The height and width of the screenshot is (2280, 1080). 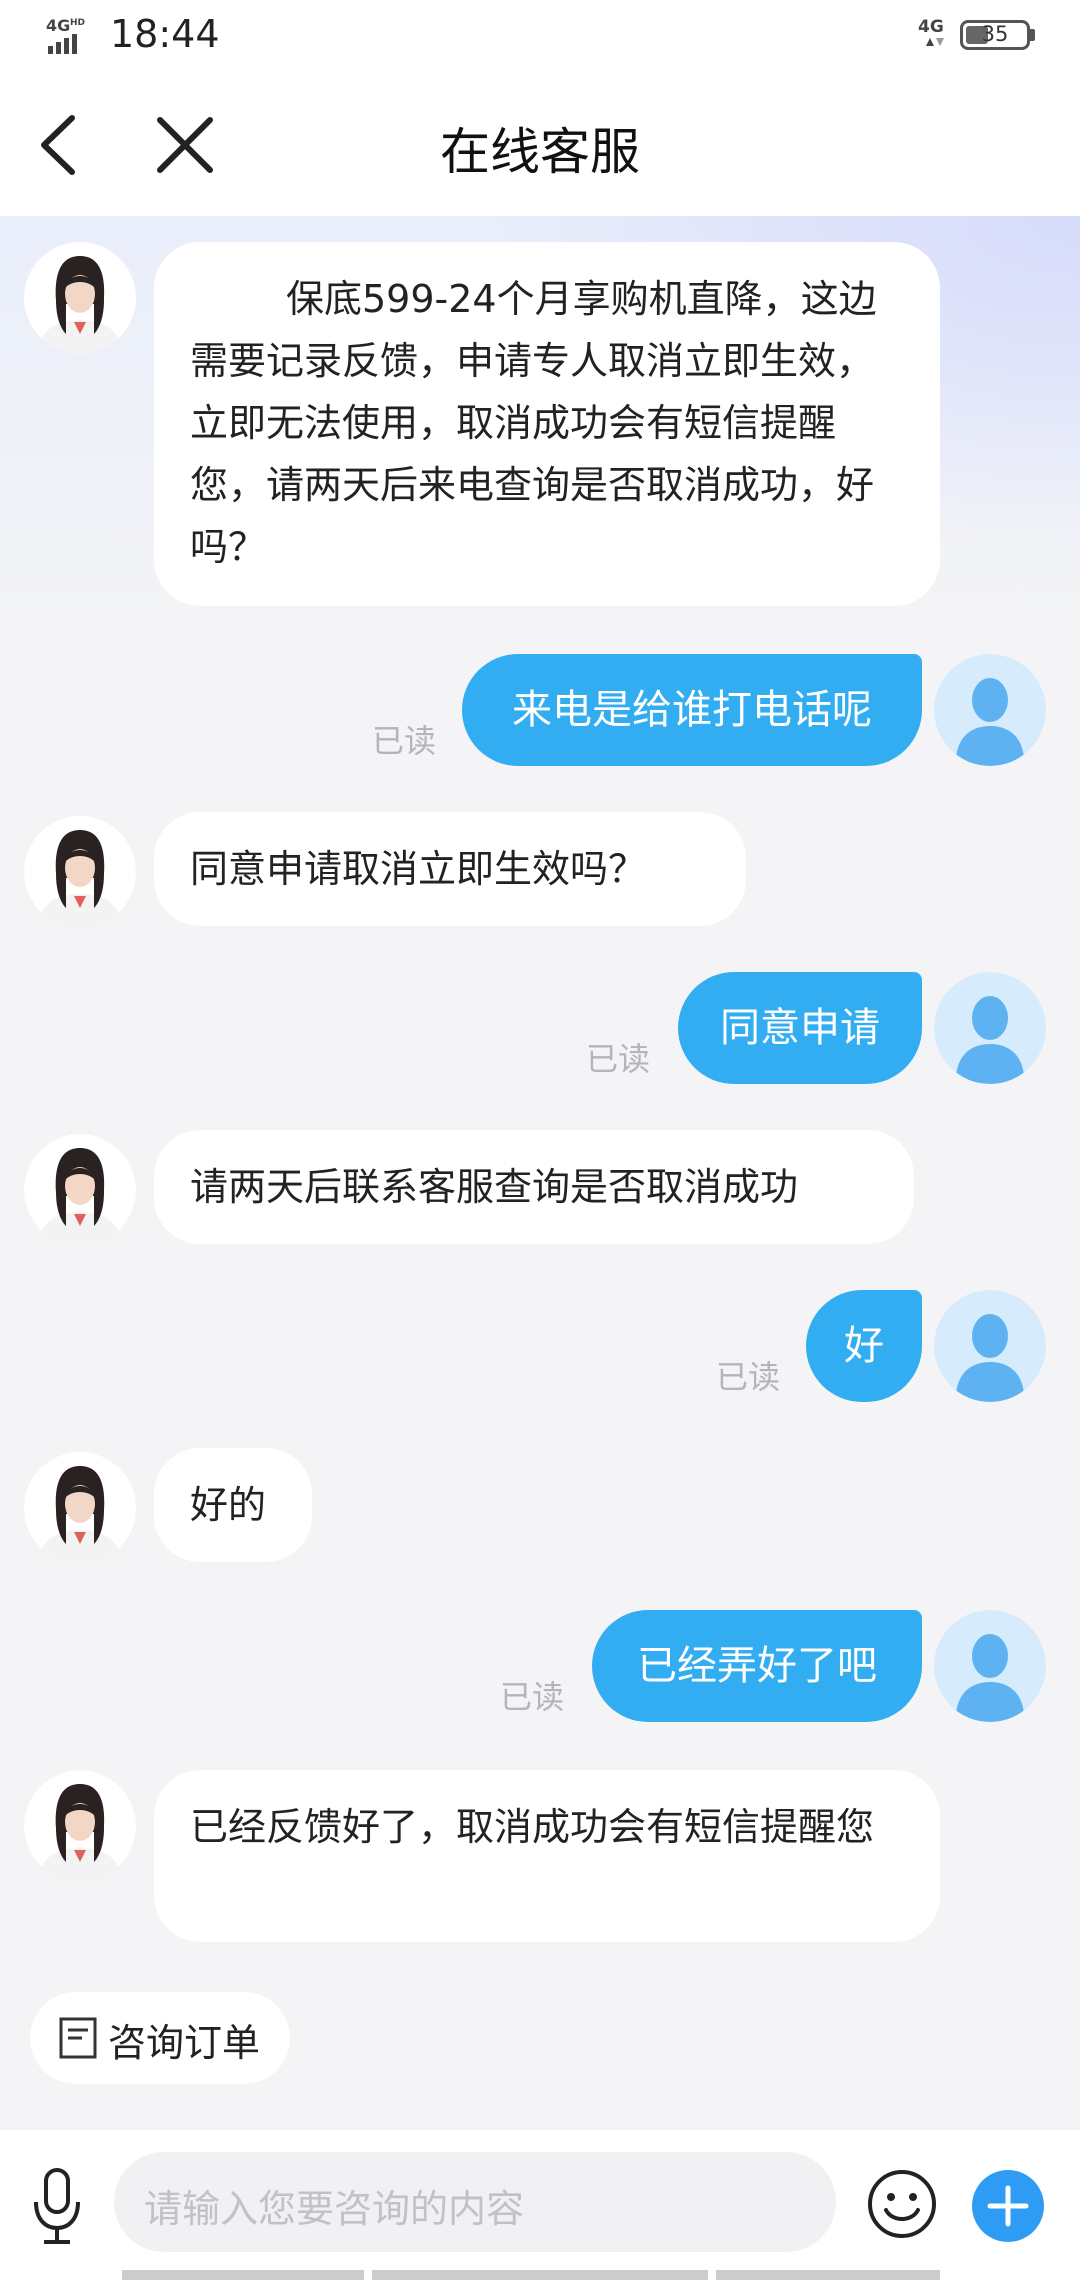 I want to click on battery-cap, so click(x=1032, y=35).